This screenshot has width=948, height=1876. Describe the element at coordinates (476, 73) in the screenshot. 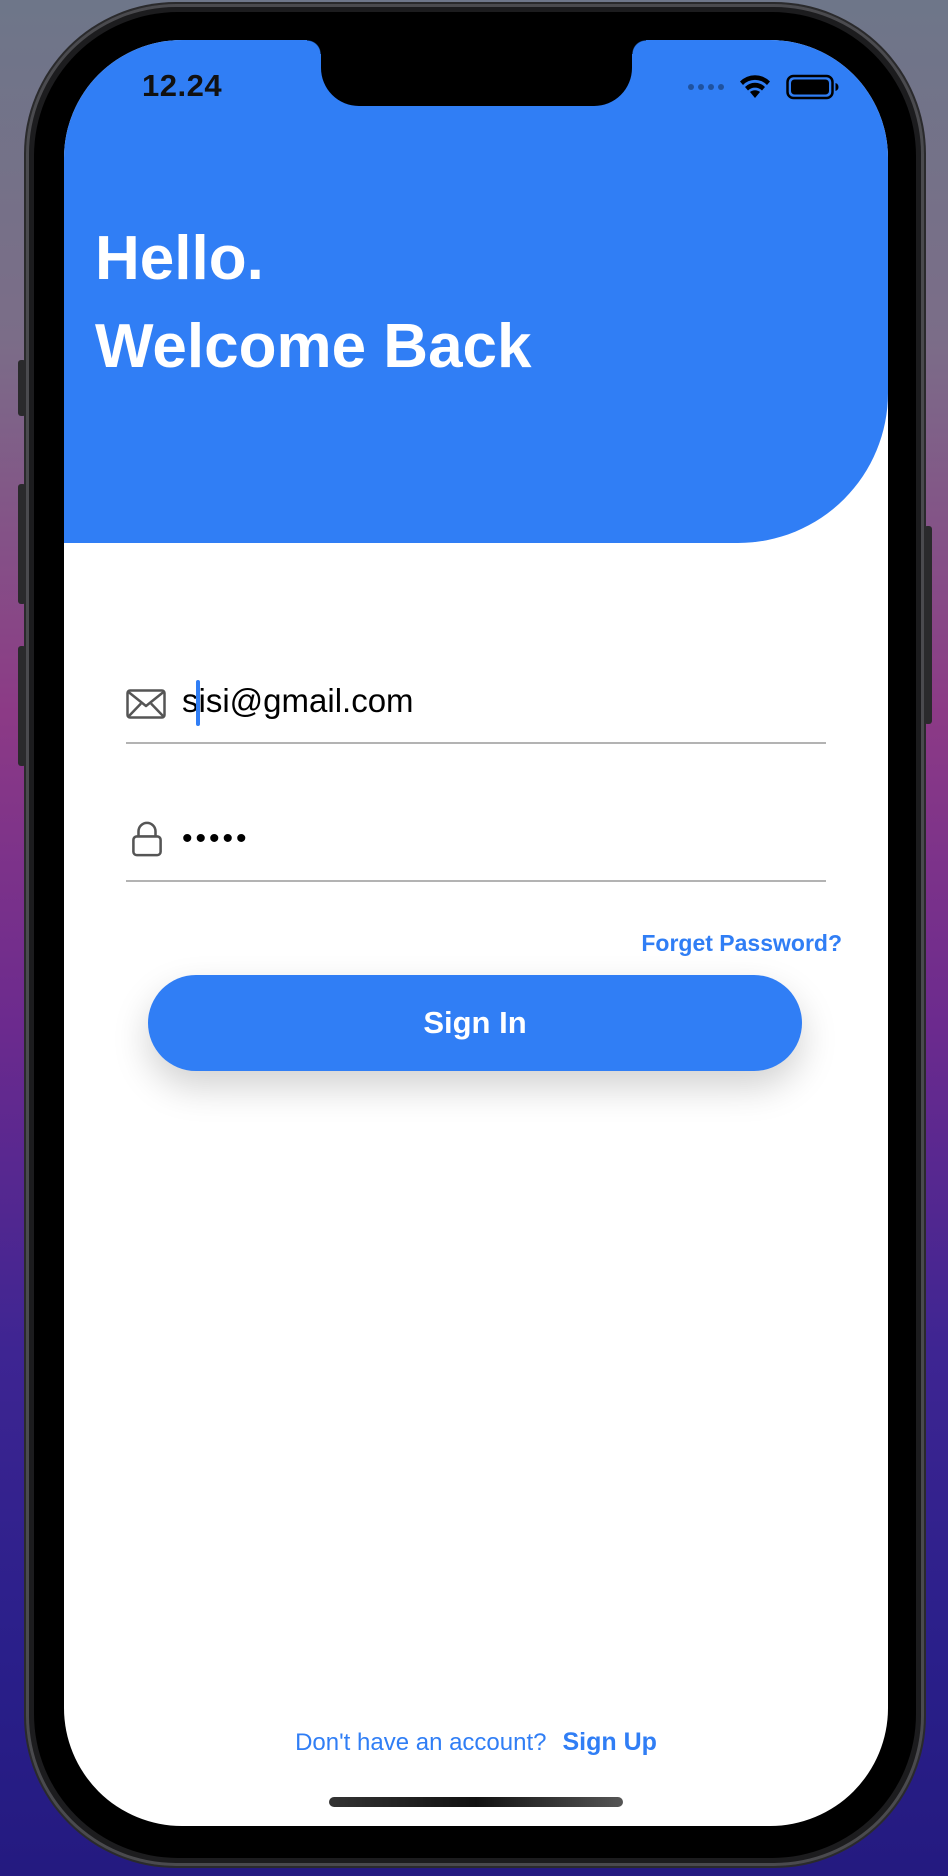

I see `camera-notch` at that location.